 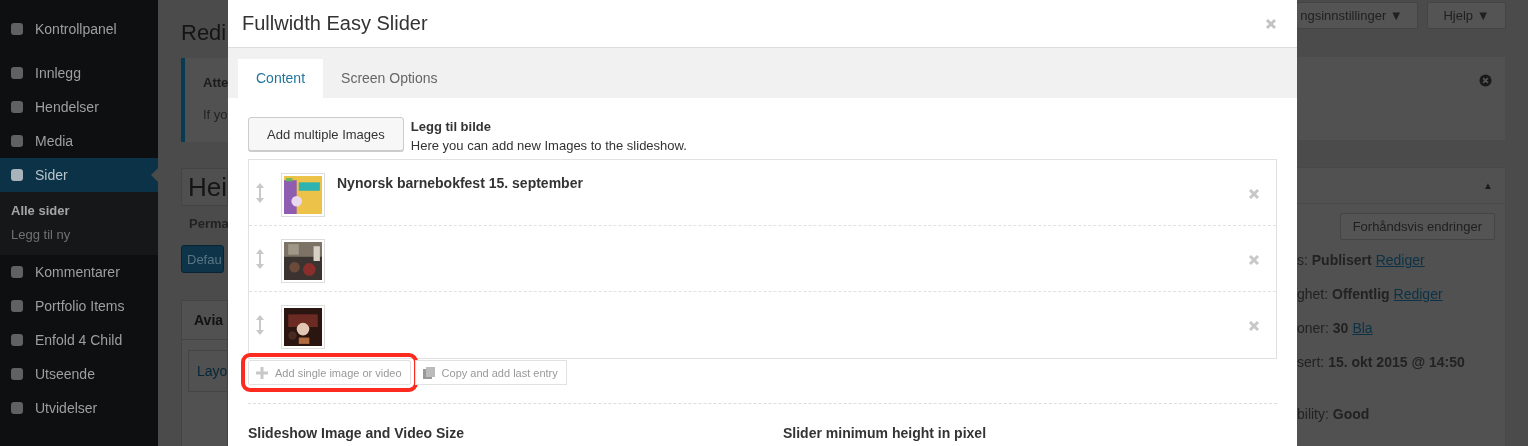 I want to click on sidebar-item: Utvidelser, so click(x=79, y=408).